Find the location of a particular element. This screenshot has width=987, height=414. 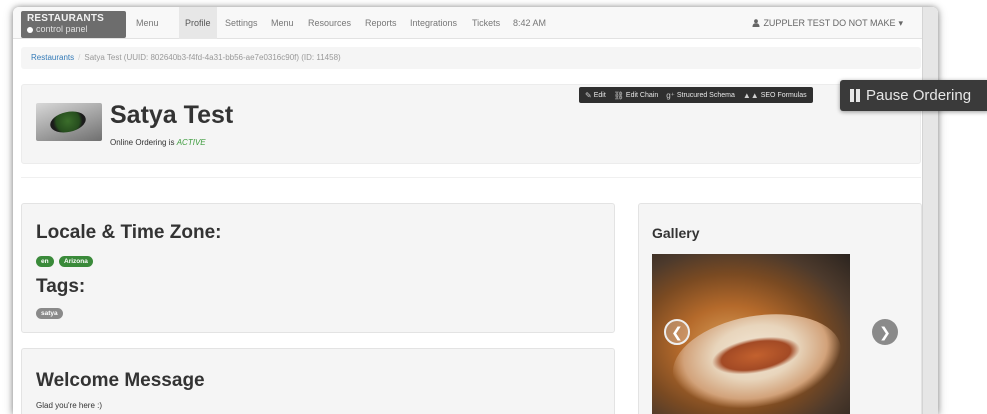

nav-resources: Resources is located at coordinates (329, 23).